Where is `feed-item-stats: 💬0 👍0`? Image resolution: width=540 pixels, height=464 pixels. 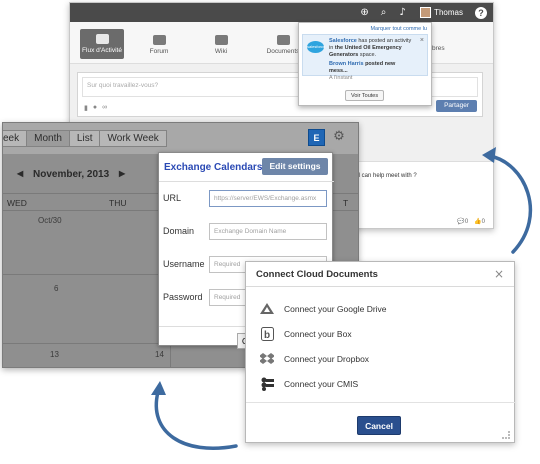 feed-item-stats: 💬0 👍0 is located at coordinates (471, 221).